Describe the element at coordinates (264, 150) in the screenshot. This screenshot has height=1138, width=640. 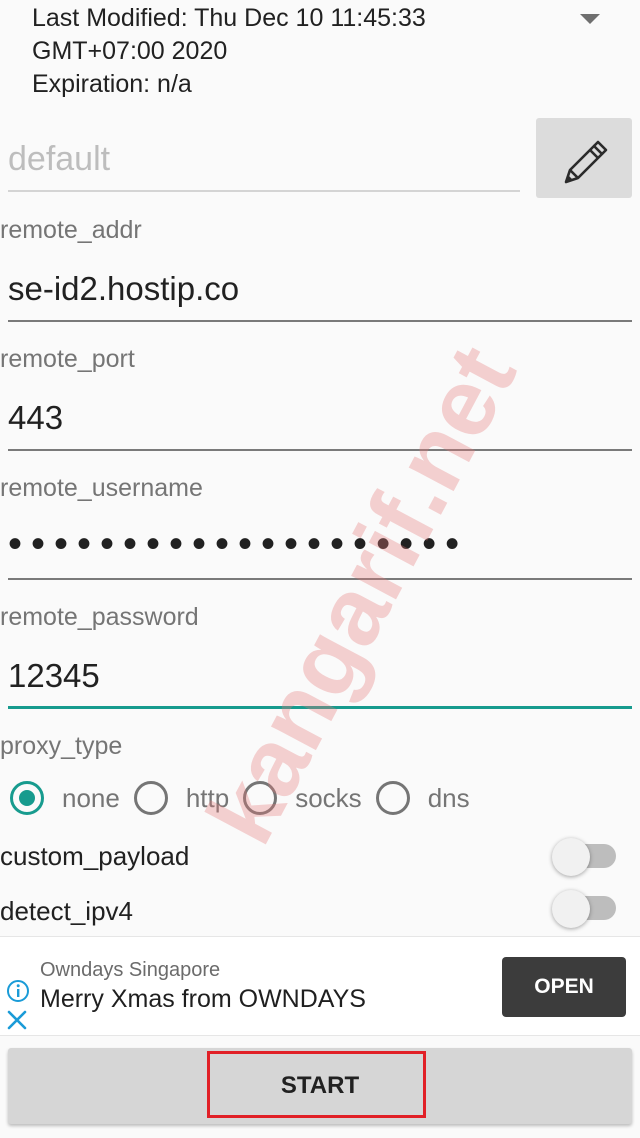
I see `profile-name-input` at that location.